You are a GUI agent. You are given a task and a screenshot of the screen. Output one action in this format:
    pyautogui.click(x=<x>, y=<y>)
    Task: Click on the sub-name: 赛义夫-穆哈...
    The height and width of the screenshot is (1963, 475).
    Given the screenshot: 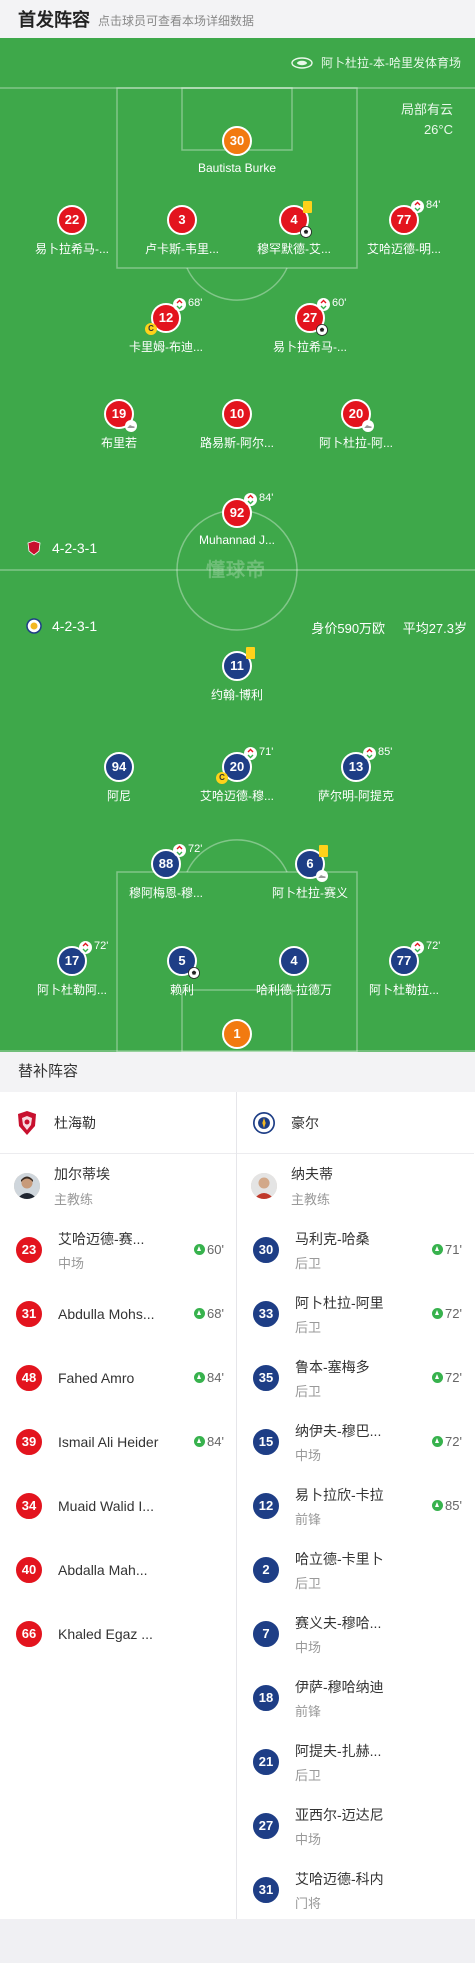 What is the action you would take?
    pyautogui.click(x=338, y=1622)
    